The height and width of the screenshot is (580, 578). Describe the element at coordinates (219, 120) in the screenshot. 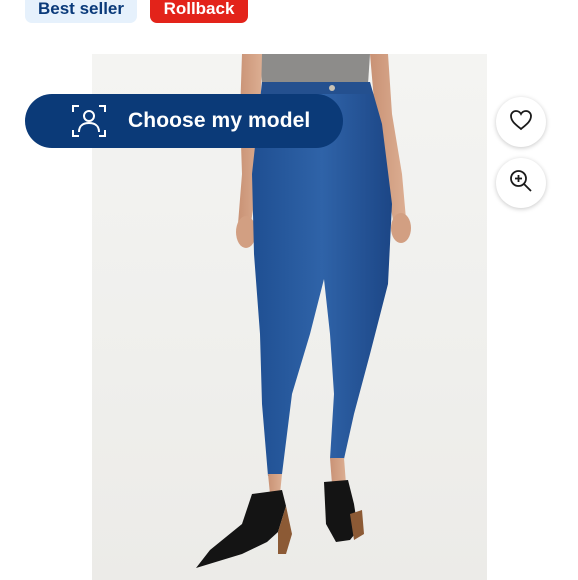

I see `choose-my-model-label: Choose my model` at that location.